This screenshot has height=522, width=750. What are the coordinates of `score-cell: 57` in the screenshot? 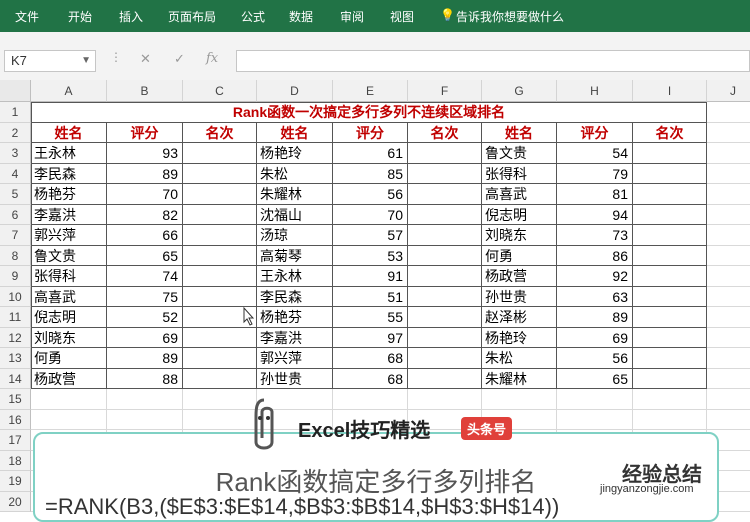 It's located at (370, 235).